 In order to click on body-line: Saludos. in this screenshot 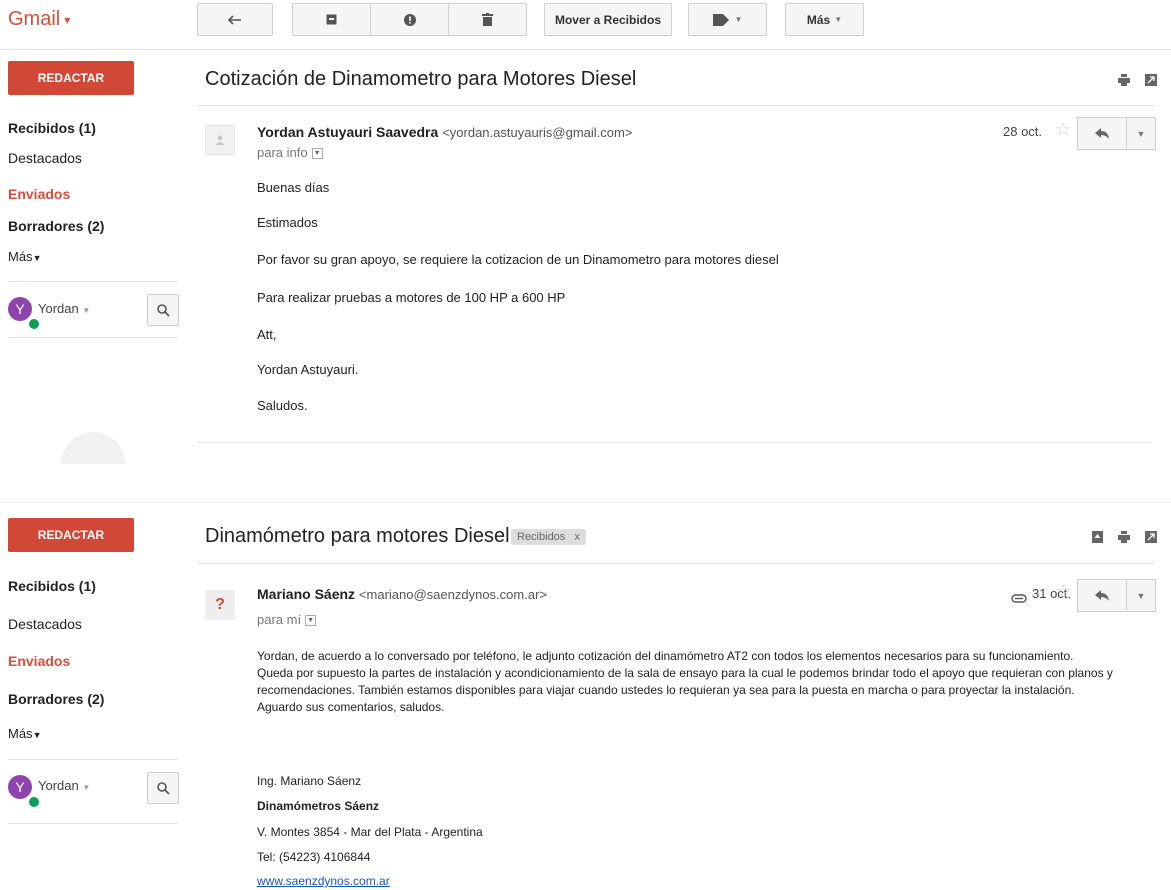, I will do `click(282, 405)`.